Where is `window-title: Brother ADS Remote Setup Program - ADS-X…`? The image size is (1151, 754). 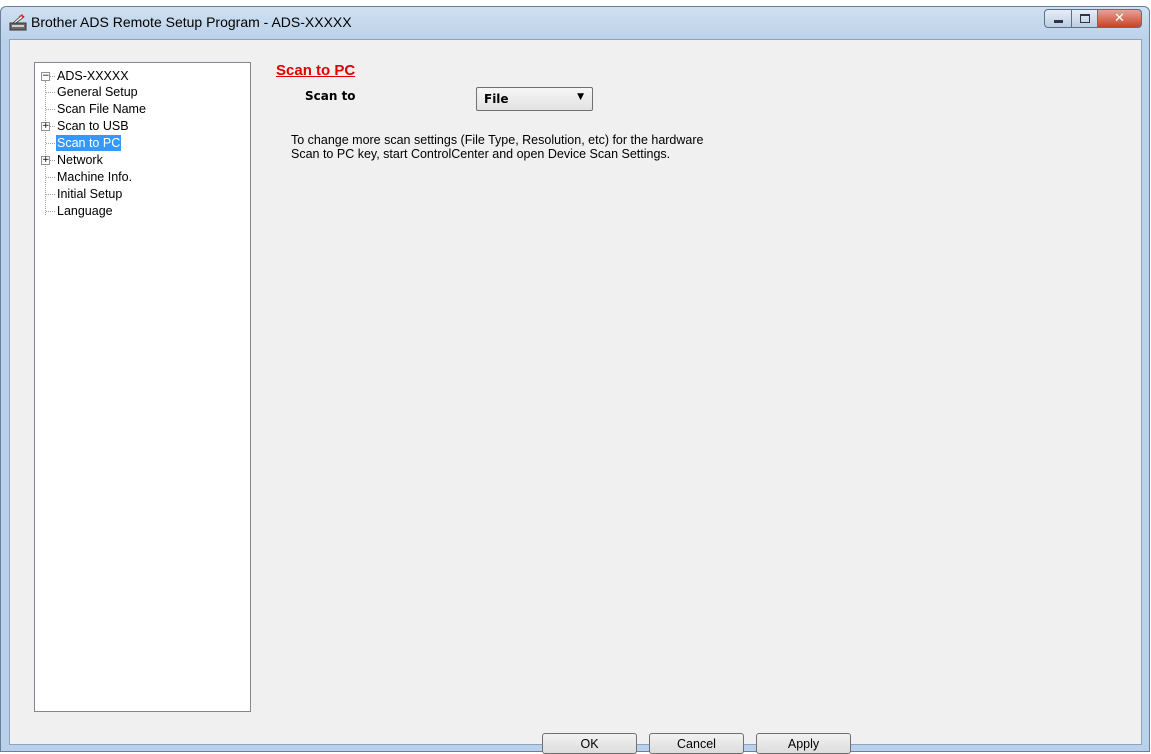
window-title: Brother ADS Remote Setup Program - ADS-X… is located at coordinates (191, 22).